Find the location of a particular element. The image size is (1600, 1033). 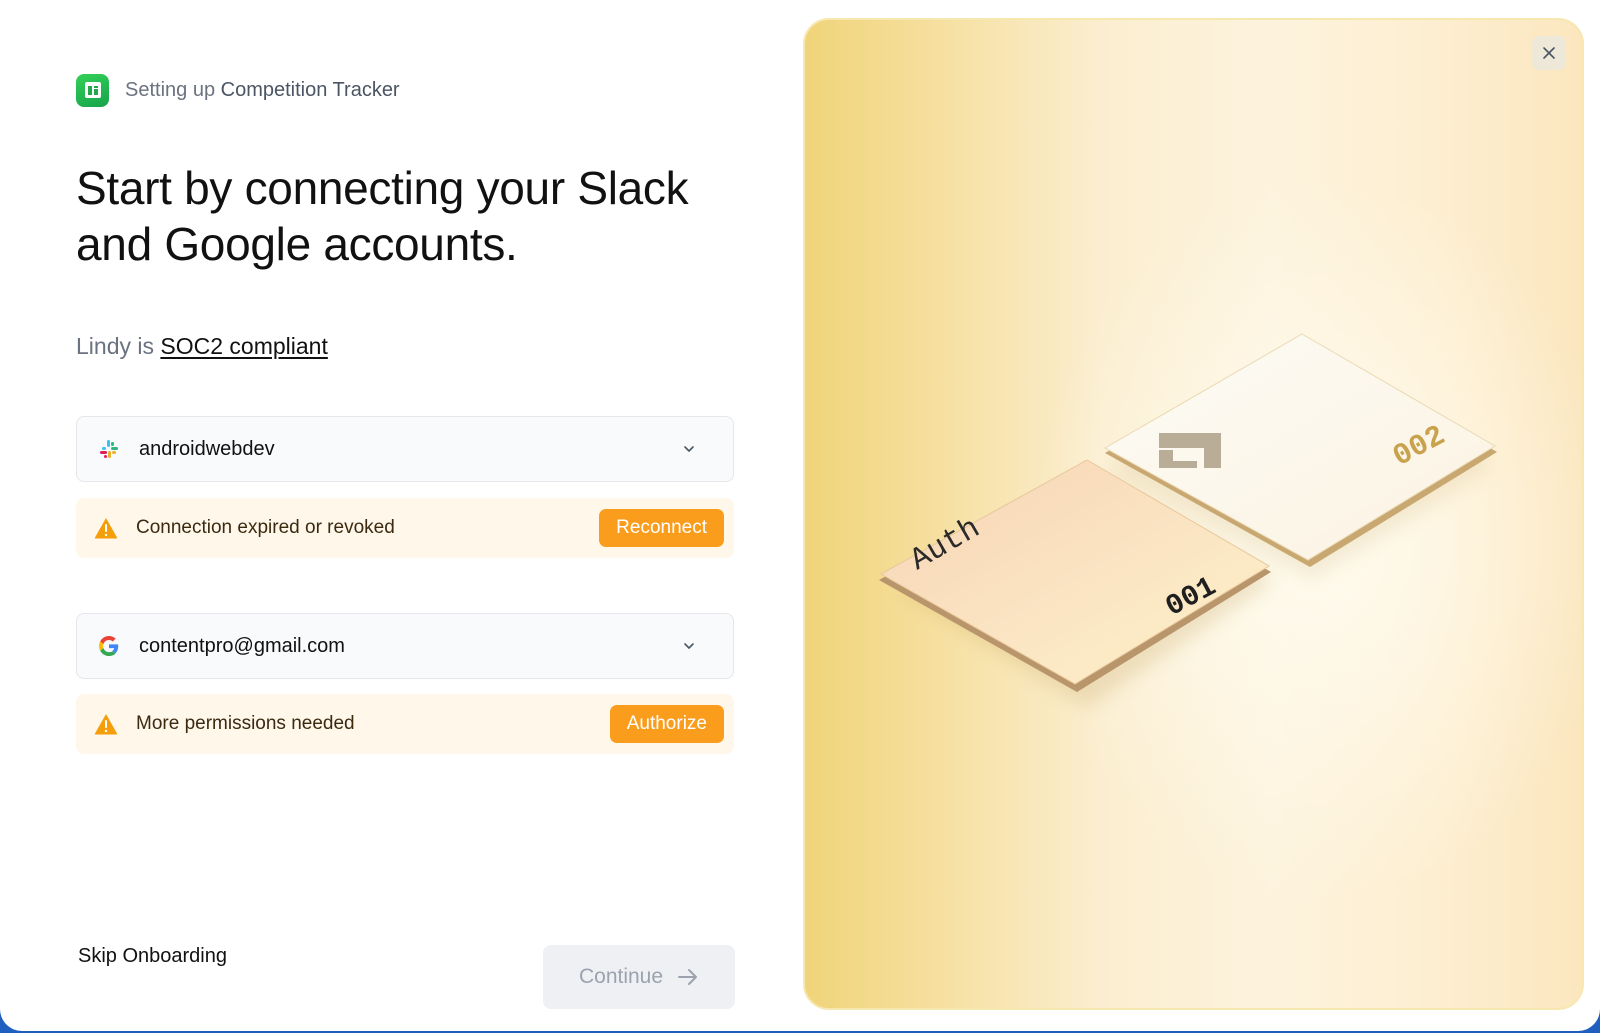

compliance-prefix: Lindy is is located at coordinates (115, 346).